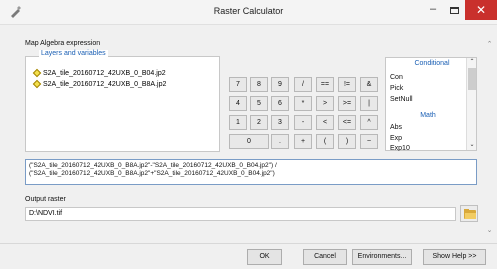 The width and height of the screenshot is (497, 269). What do you see at coordinates (369, 84) in the screenshot?
I see `key-and: &` at bounding box center [369, 84].